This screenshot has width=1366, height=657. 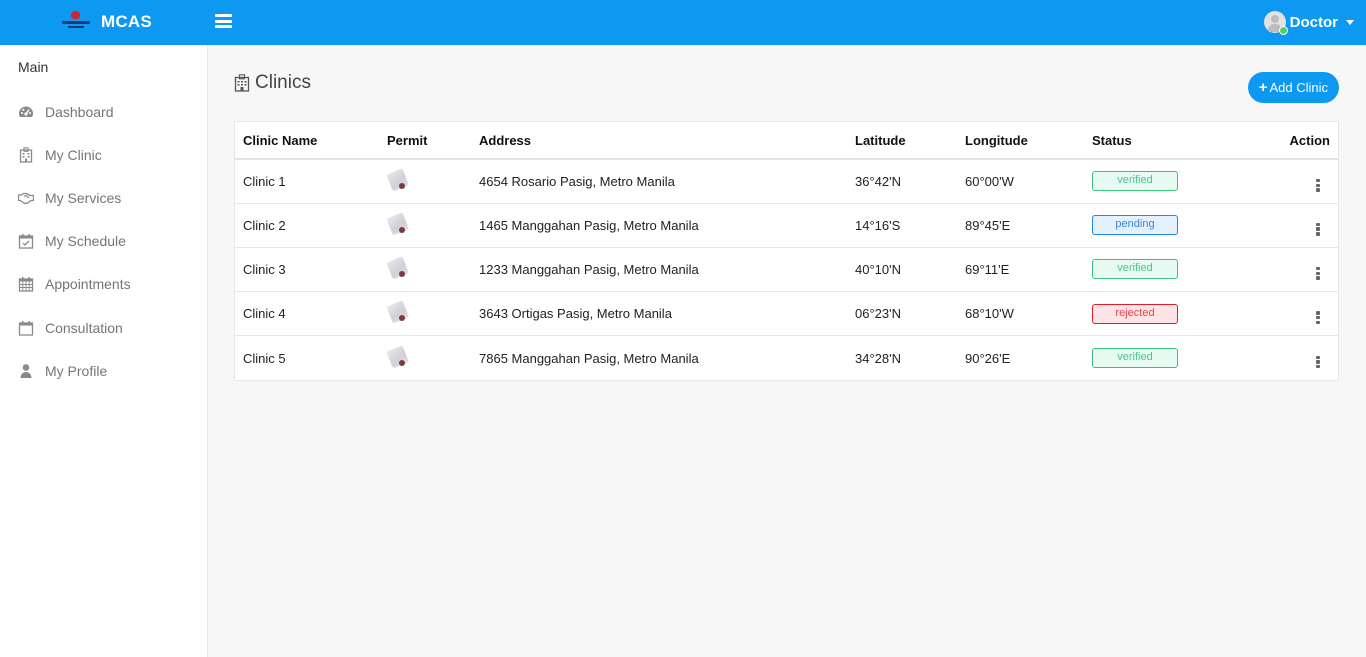 I want to click on status-cell: rejected, so click(x=1159, y=314).